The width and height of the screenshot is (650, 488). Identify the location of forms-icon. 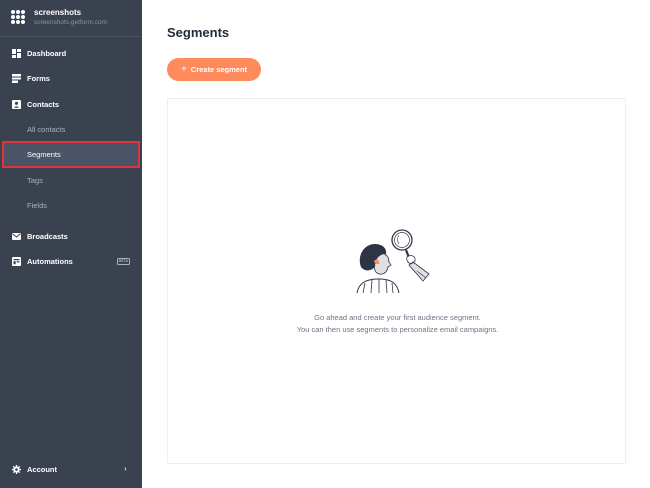
(16, 78).